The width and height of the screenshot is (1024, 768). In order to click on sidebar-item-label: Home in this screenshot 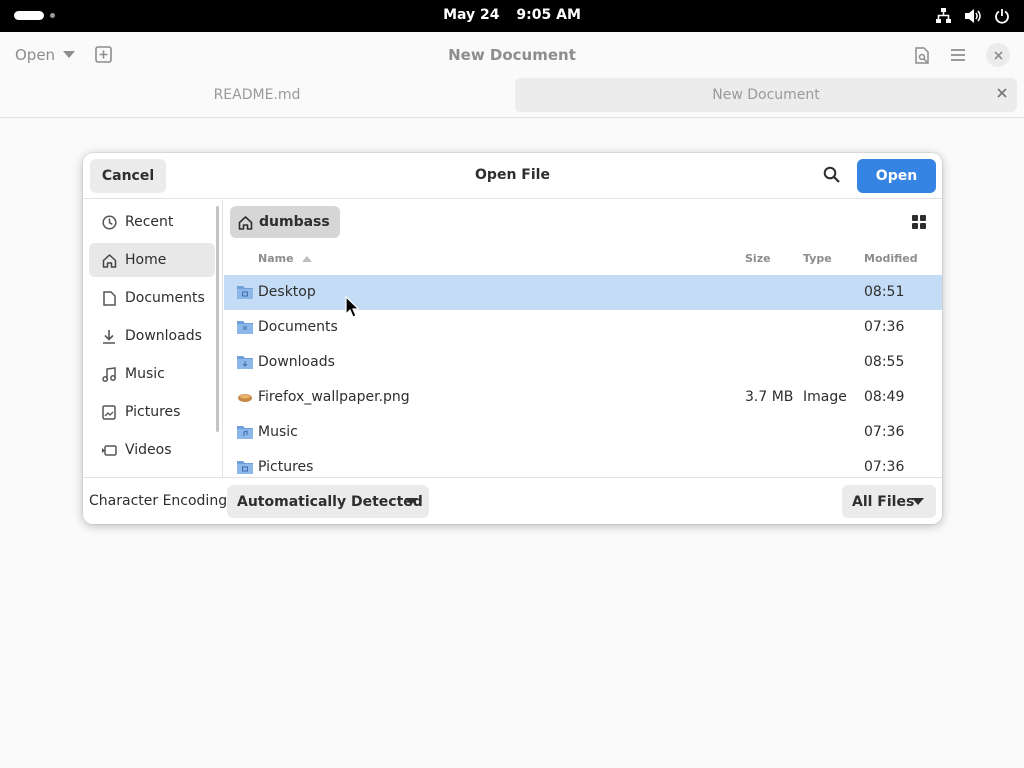, I will do `click(146, 260)`.